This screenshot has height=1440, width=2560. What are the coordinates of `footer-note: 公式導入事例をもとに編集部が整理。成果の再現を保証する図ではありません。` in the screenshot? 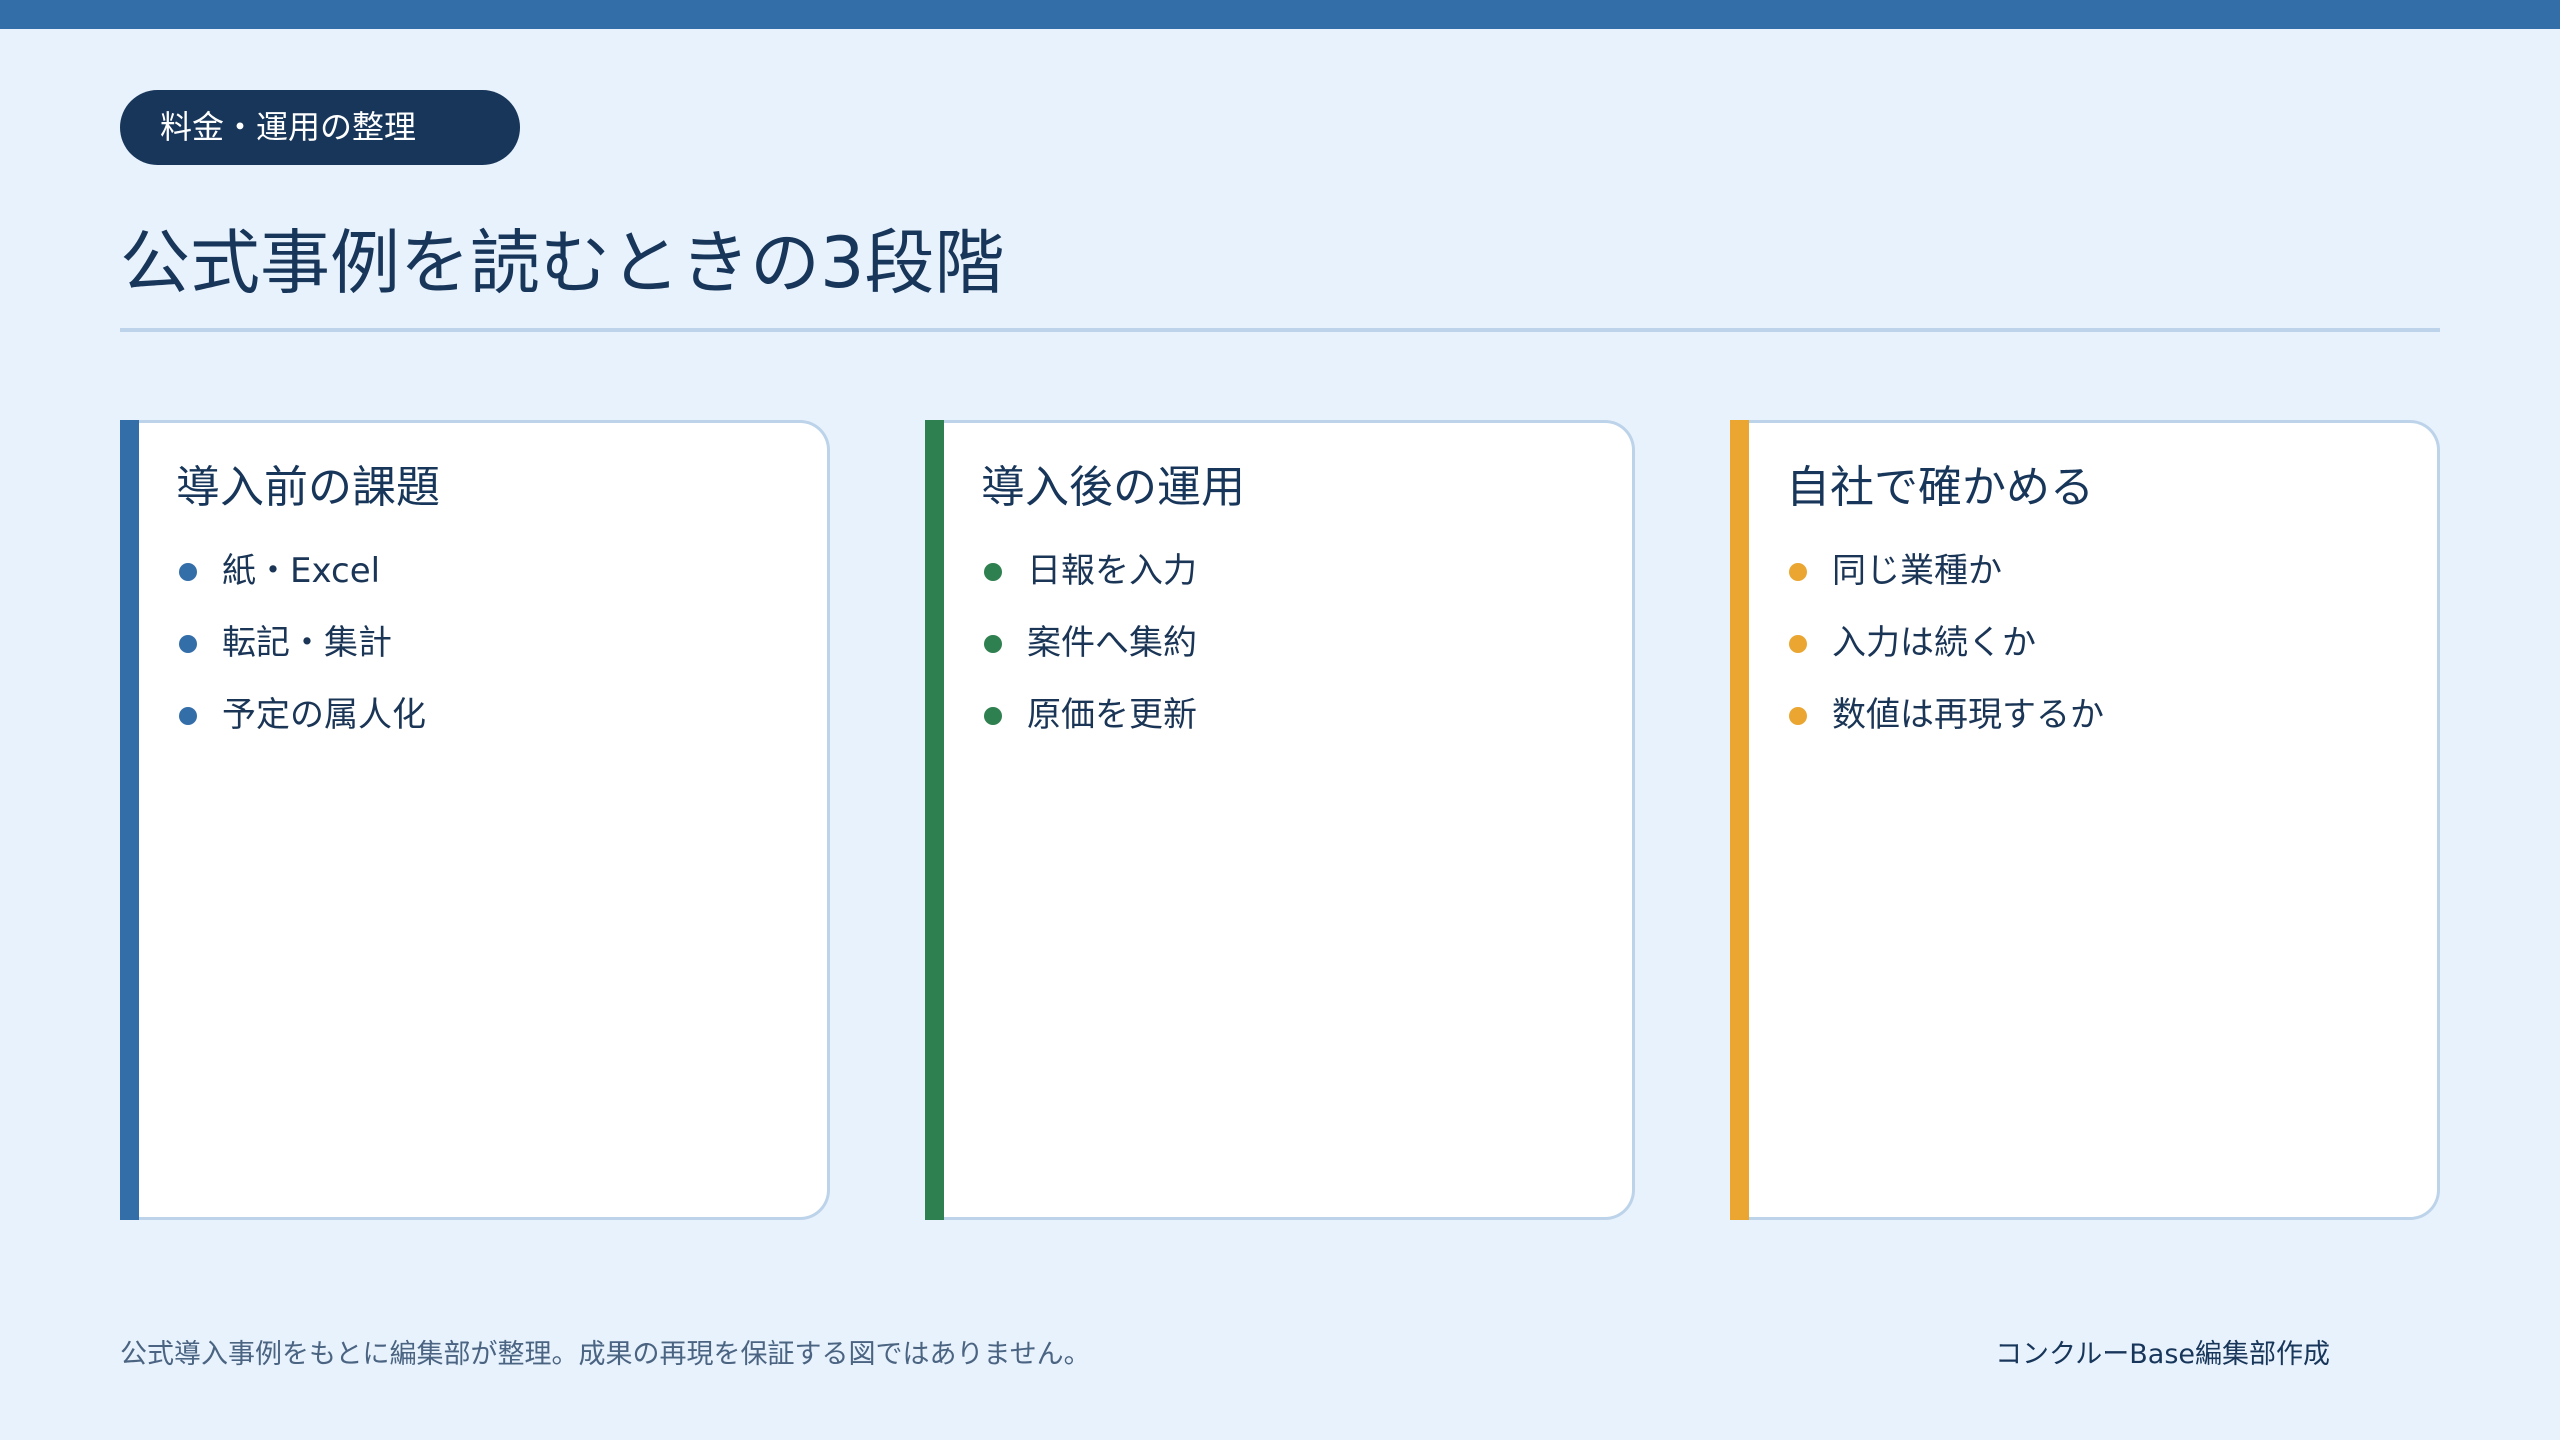 It's located at (605, 1354).